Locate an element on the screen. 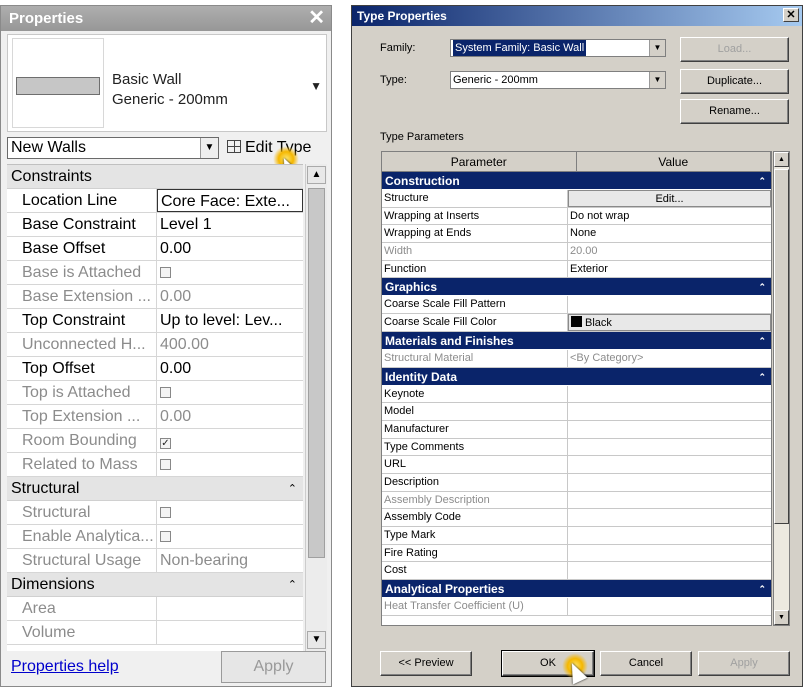 The width and height of the screenshot is (807, 692). parameter-row: Heat Transfer Coefficient (U) is located at coordinates (576, 607).